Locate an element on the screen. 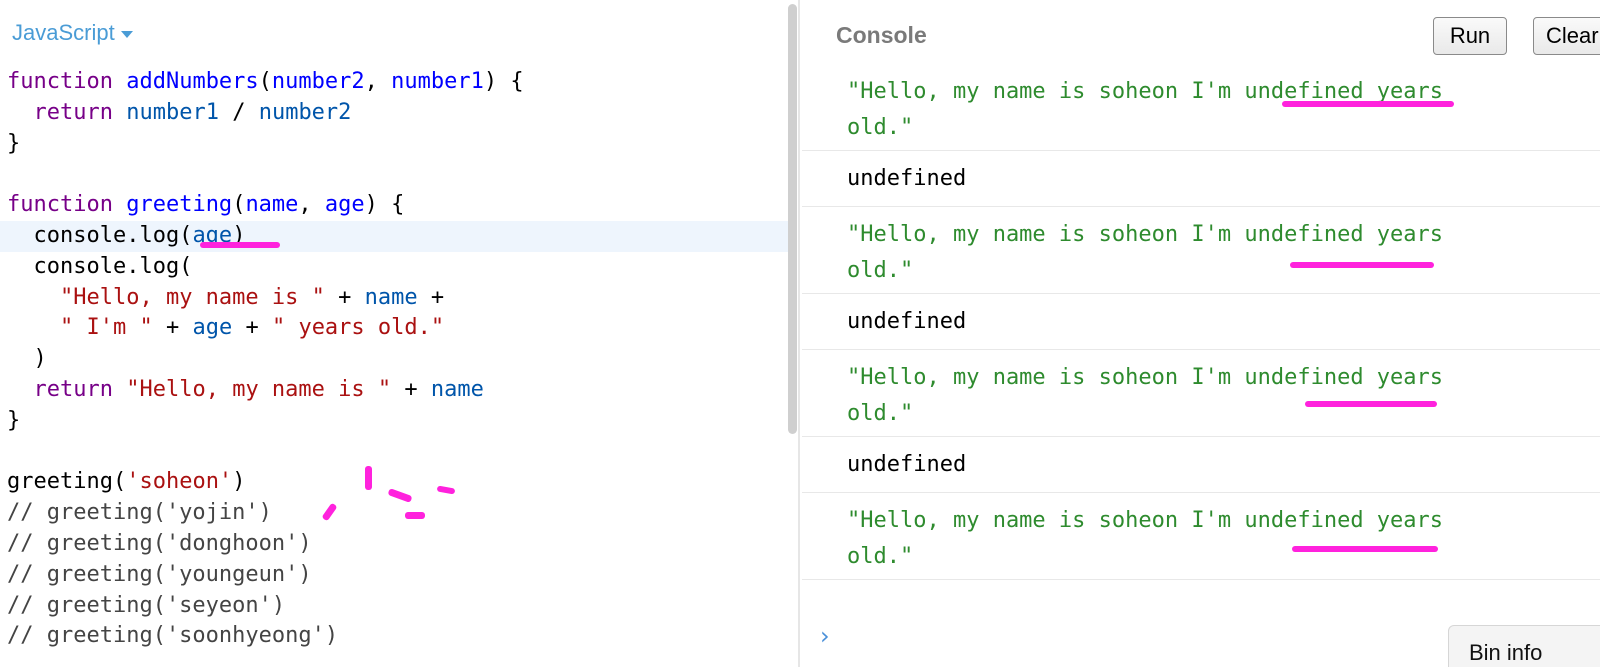  language-selector: JavaScript is located at coordinates (72, 33).